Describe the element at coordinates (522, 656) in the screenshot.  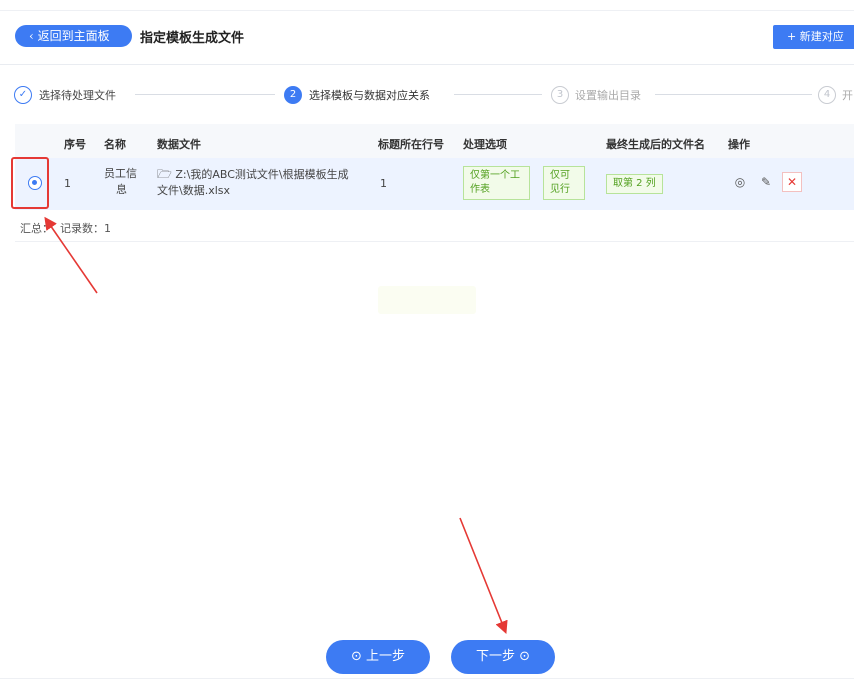
I see `circle-right-icon: ⊙` at that location.